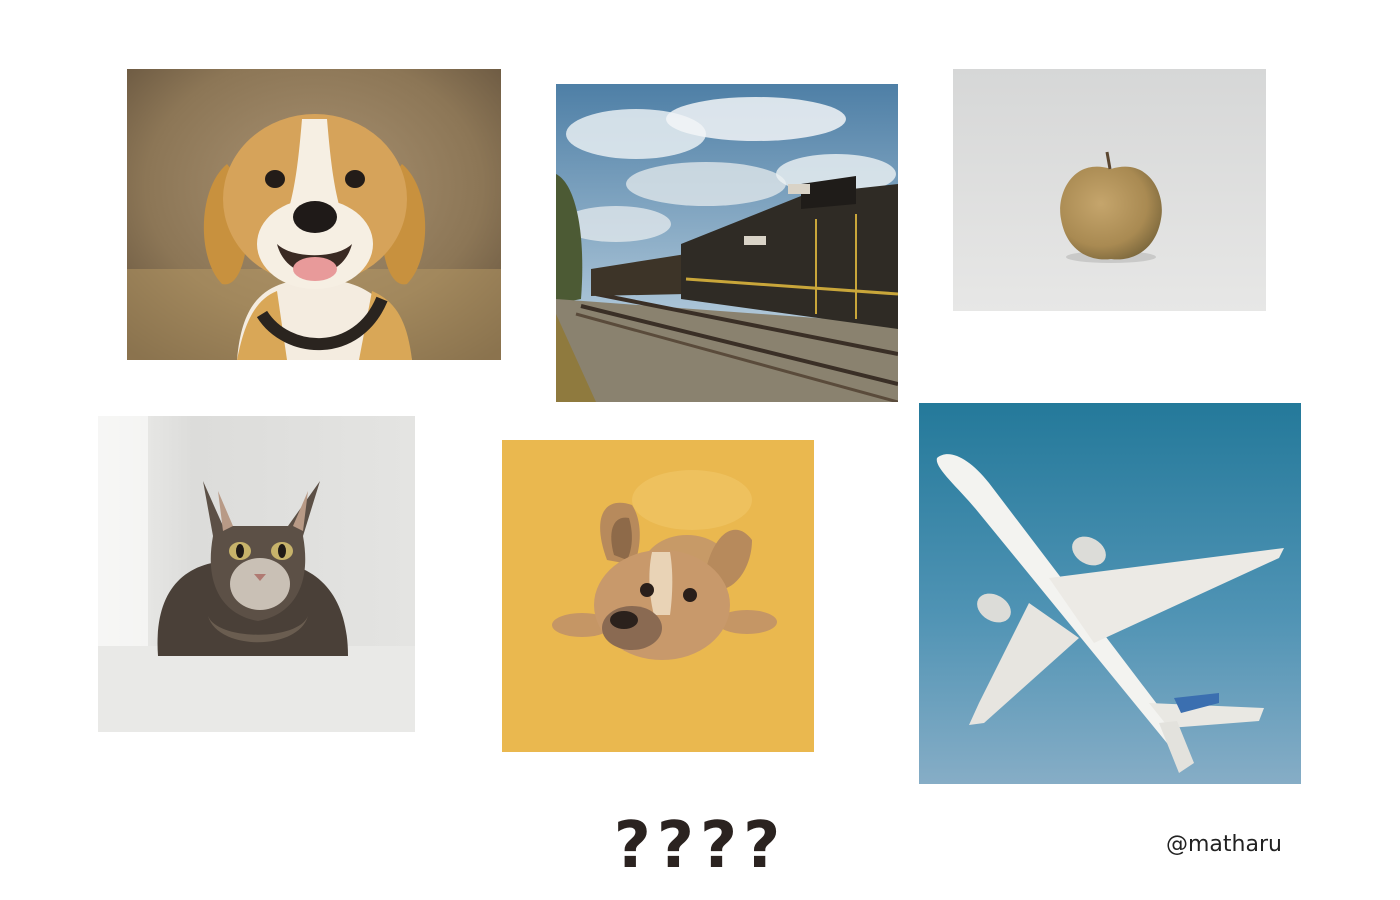 Image resolution: width=1400 pixels, height=900 pixels. I want to click on beagle-photo, so click(314, 214).